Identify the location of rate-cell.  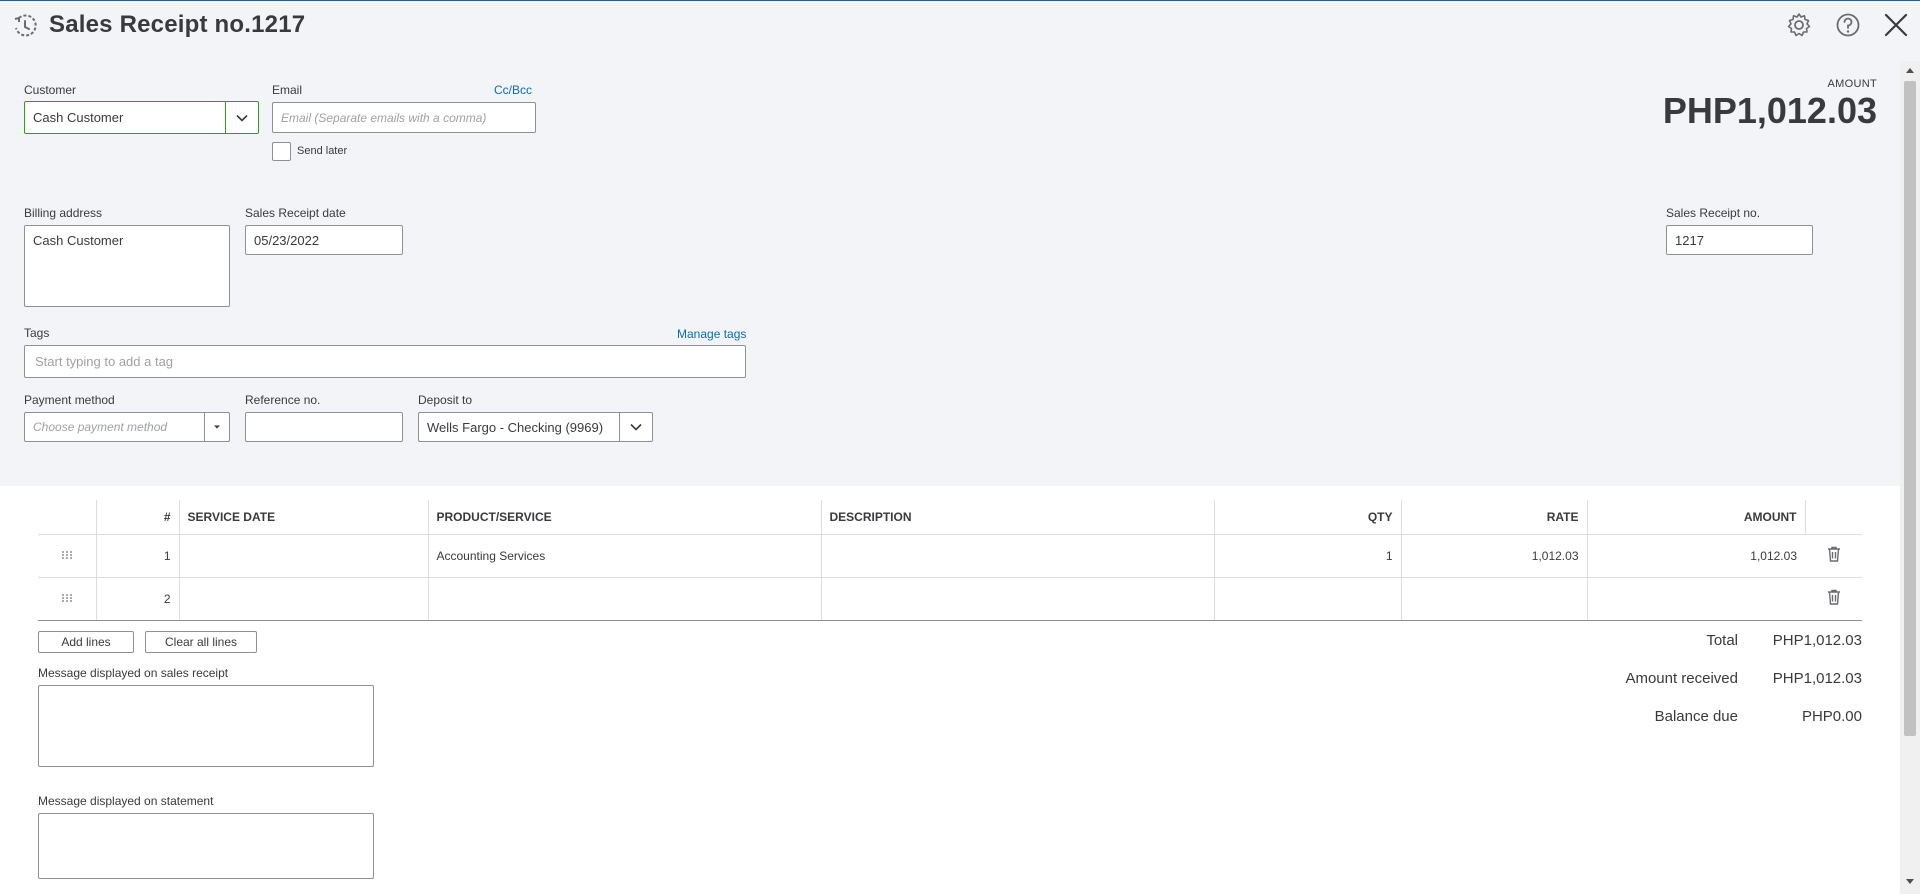
(1493, 599).